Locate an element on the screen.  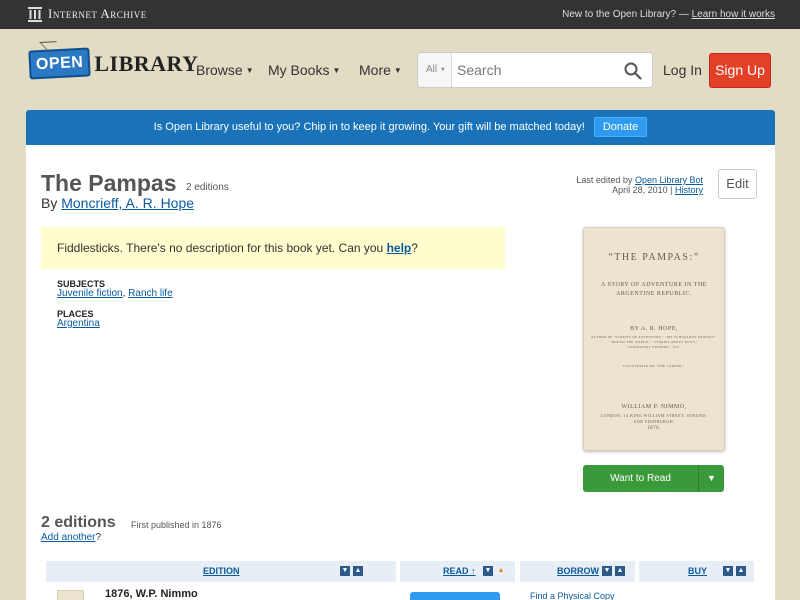
internet-archive-text: Internet Archive is located at coordinates (97, 13).